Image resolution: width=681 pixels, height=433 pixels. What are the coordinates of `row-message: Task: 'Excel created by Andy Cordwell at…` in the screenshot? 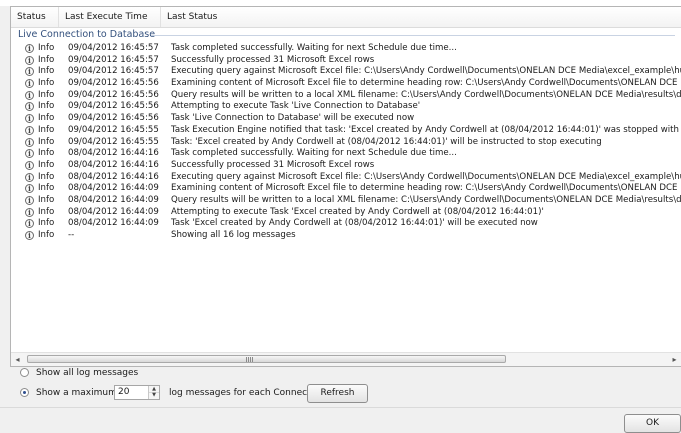 It's located at (386, 141).